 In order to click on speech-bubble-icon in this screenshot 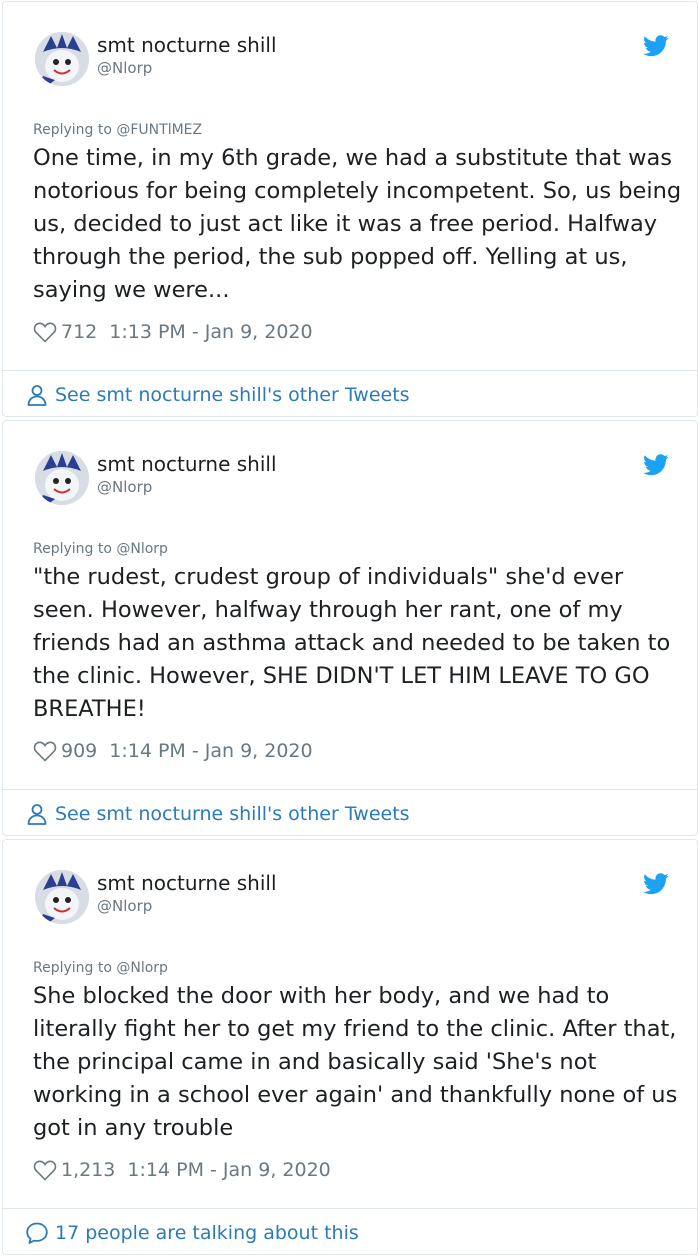, I will do `click(37, 1233)`.